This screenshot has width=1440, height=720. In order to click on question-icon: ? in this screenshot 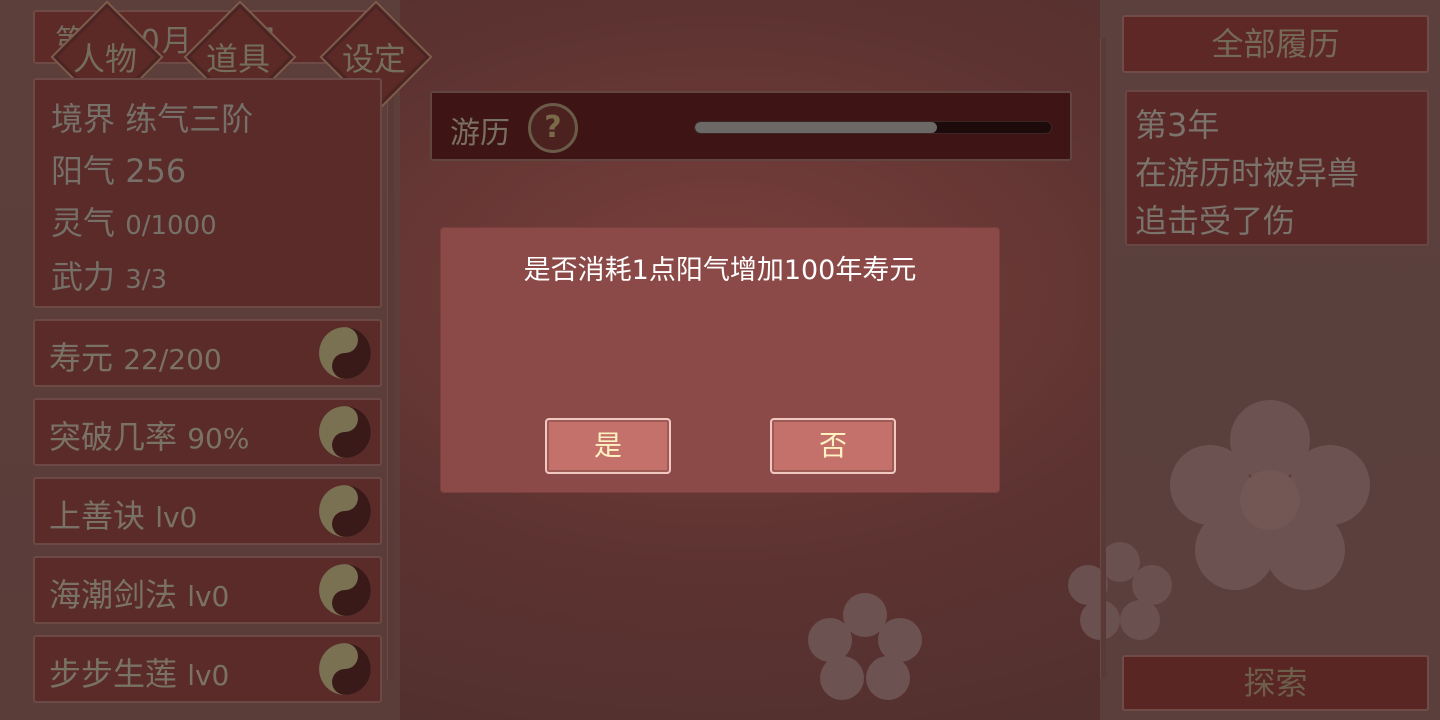, I will do `click(553, 128)`.